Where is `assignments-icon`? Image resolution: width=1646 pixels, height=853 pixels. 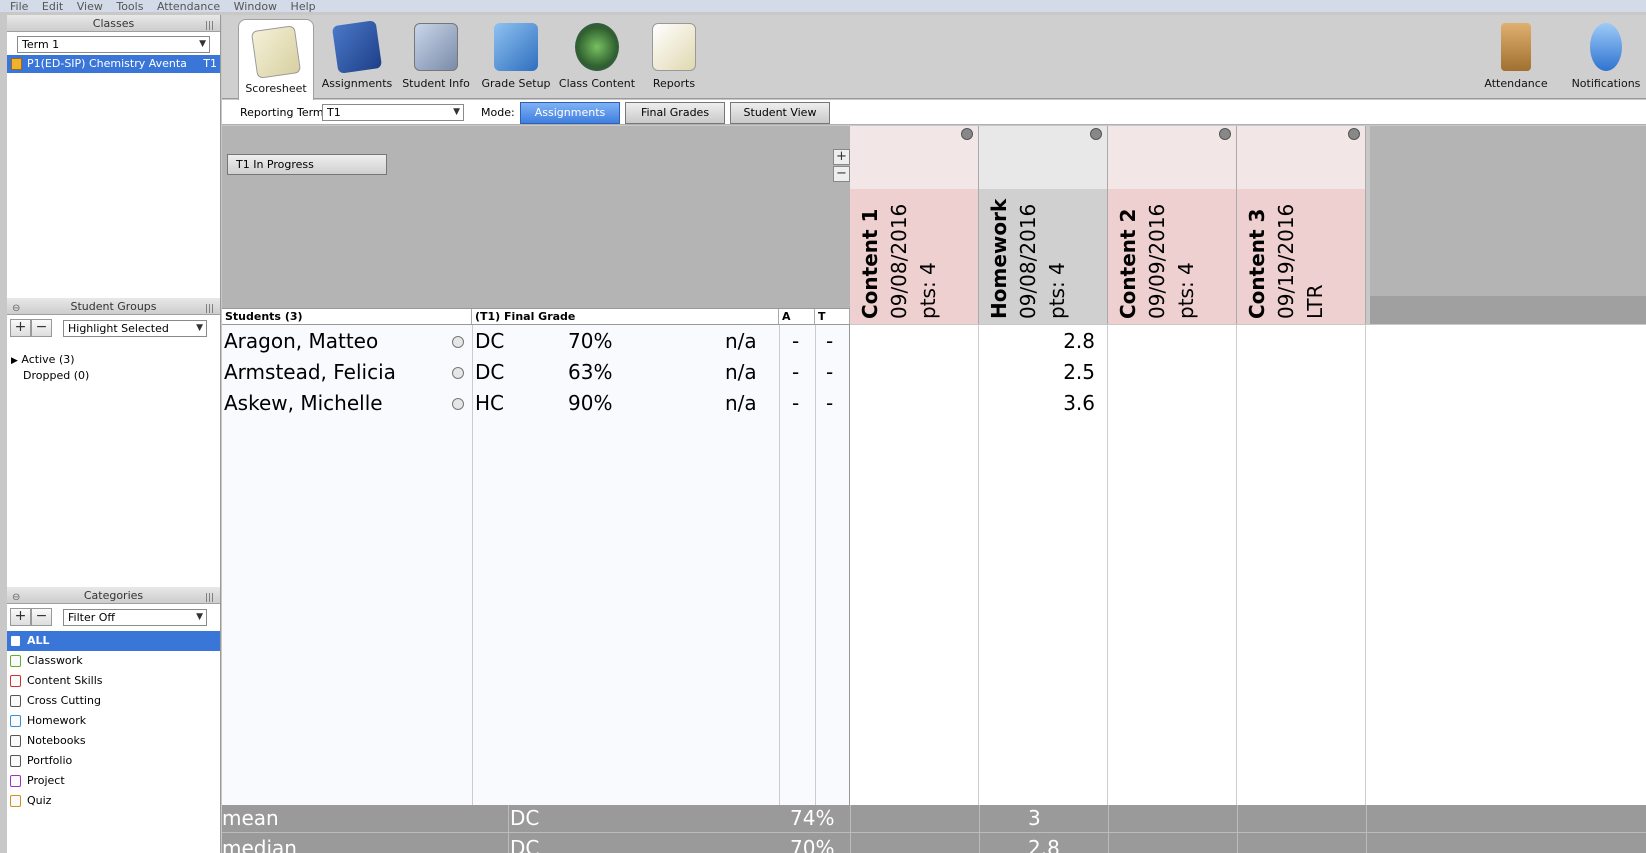
assignments-icon is located at coordinates (357, 47).